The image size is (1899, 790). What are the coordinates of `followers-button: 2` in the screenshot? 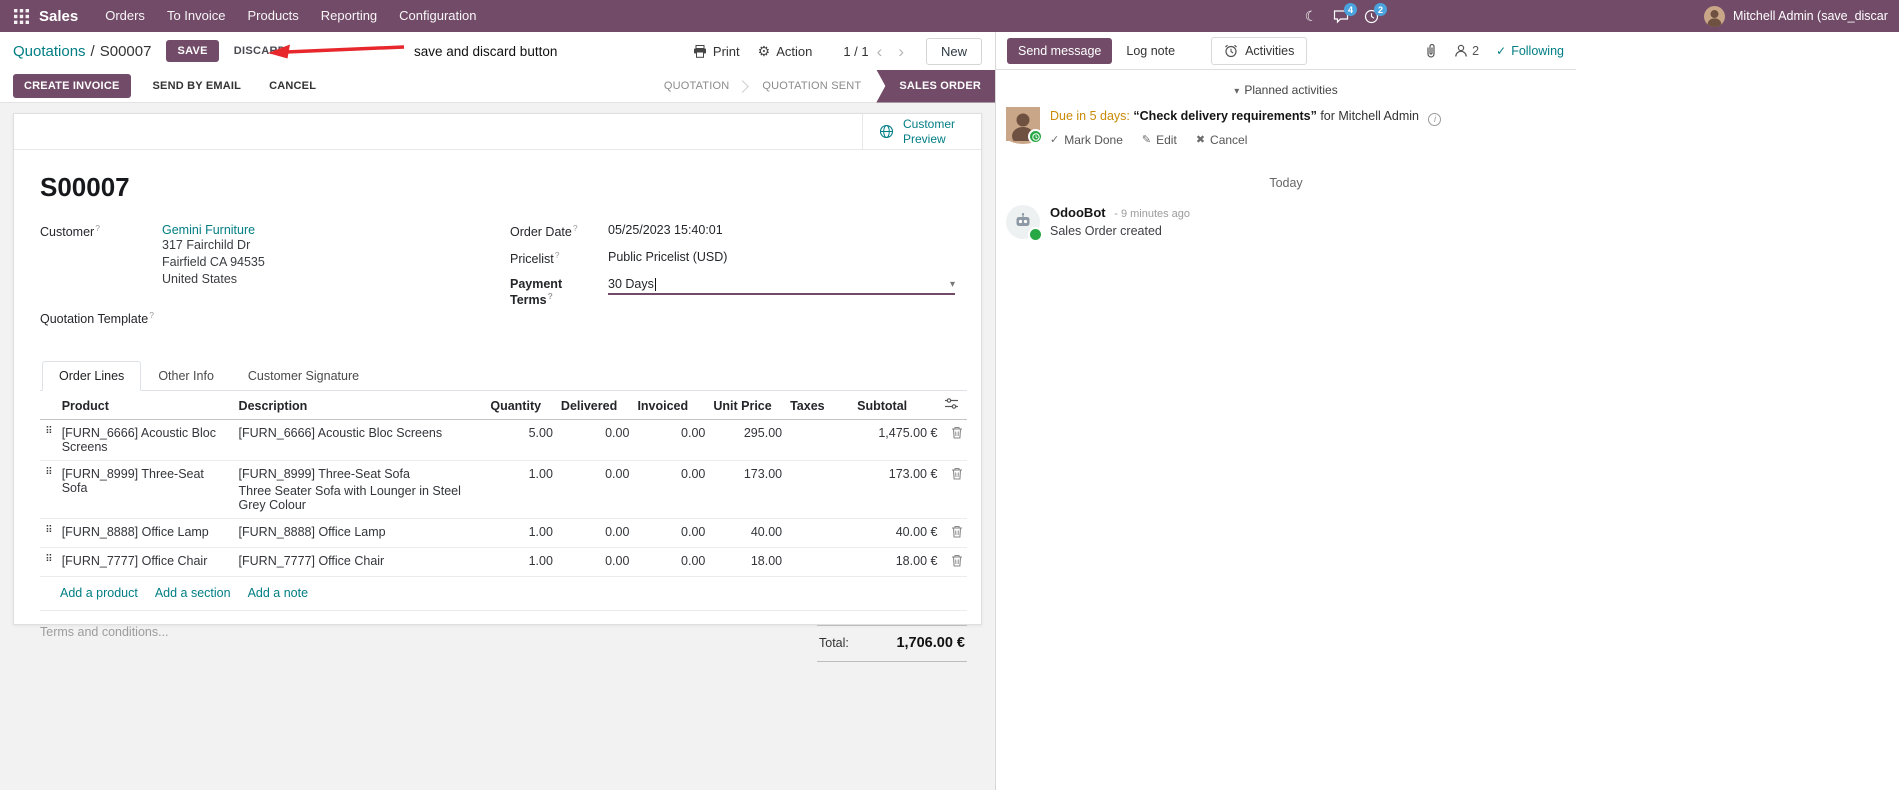 It's located at (1466, 51).